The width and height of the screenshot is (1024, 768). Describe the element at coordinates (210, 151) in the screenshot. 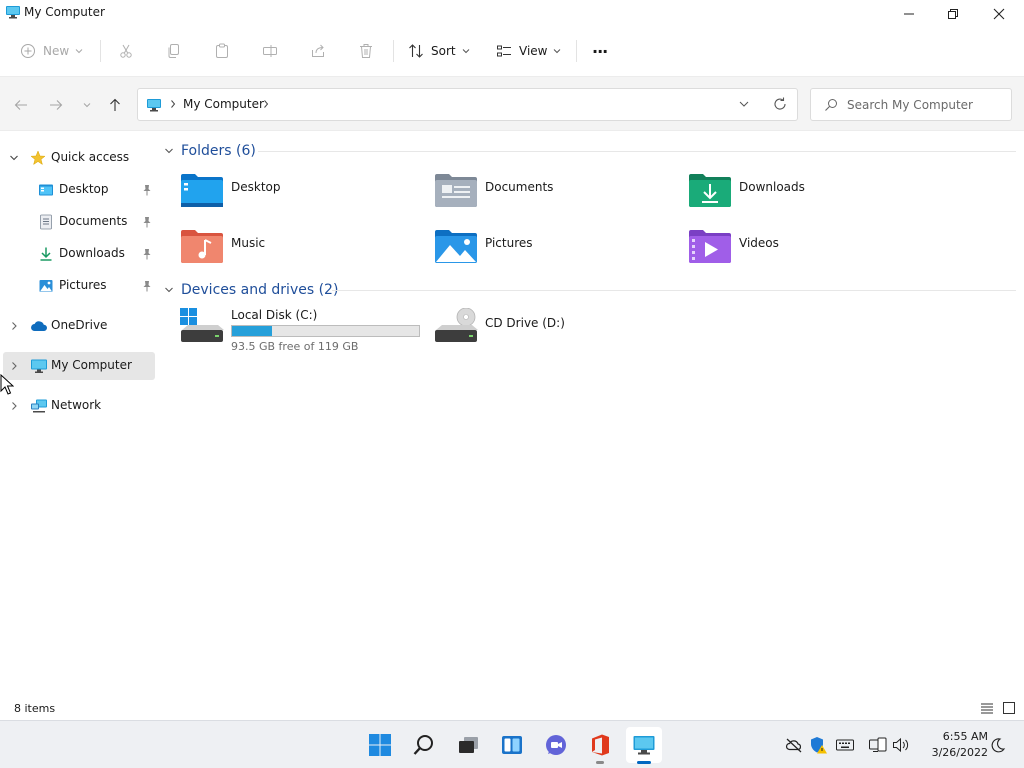

I see `group-header-folders: Folders (6)` at that location.